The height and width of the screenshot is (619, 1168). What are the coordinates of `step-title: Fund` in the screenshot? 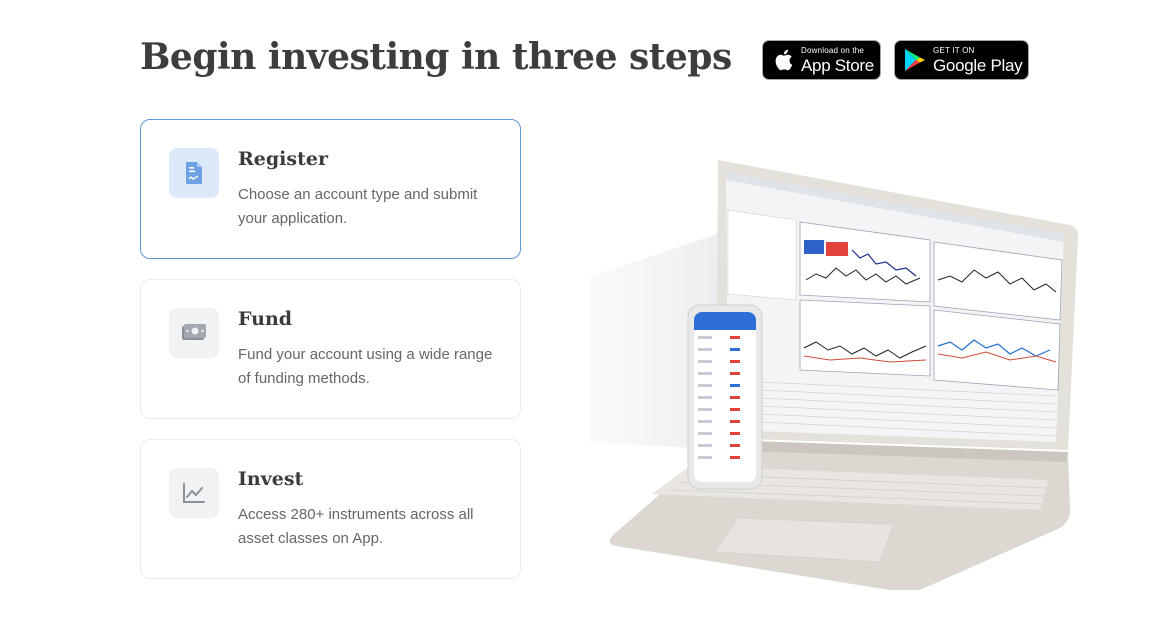 It's located at (265, 319).